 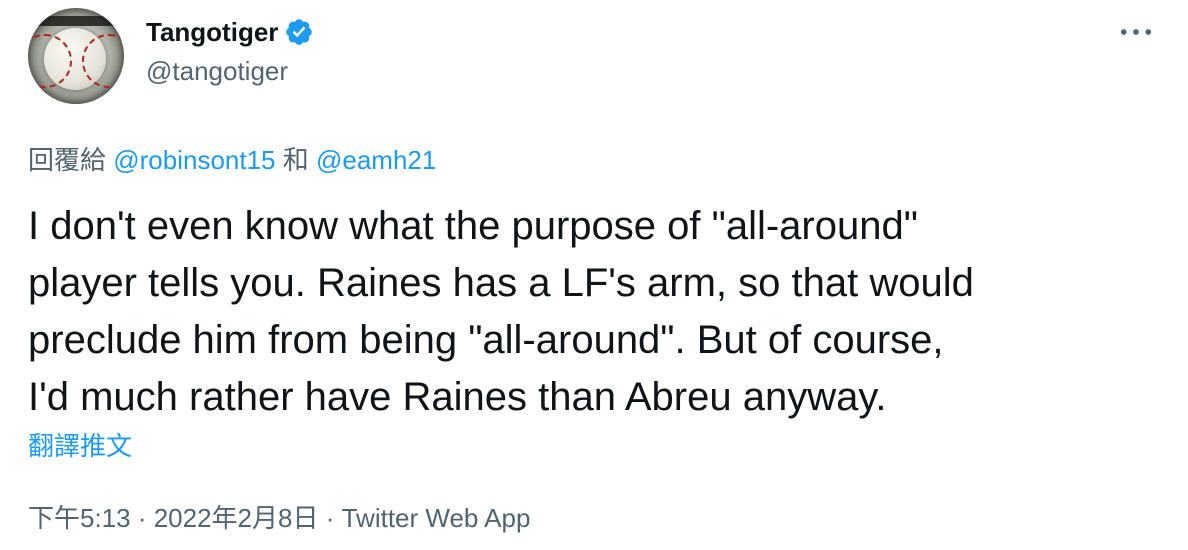 I want to click on author-handle: @tangotiger, so click(x=217, y=71).